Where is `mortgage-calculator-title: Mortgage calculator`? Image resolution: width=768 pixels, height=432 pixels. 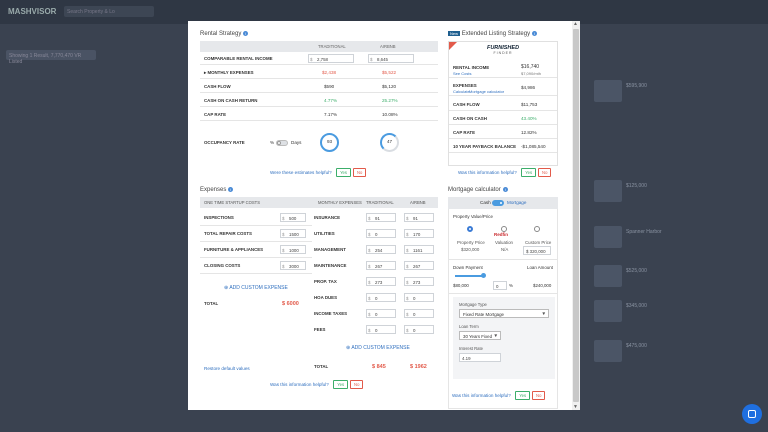 mortgage-calculator-title: Mortgage calculator is located at coordinates (474, 190).